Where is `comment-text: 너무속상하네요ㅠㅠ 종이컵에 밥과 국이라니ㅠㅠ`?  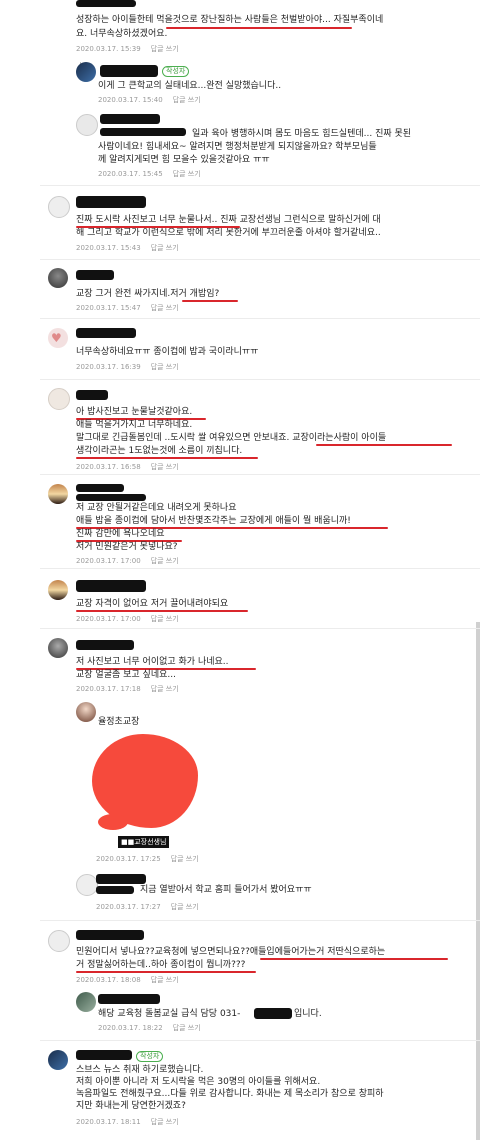
comment-text: 너무속상하네요ㅠㅠ 종이컵에 밥과 국이라니ㅠㅠ is located at coordinates (167, 352).